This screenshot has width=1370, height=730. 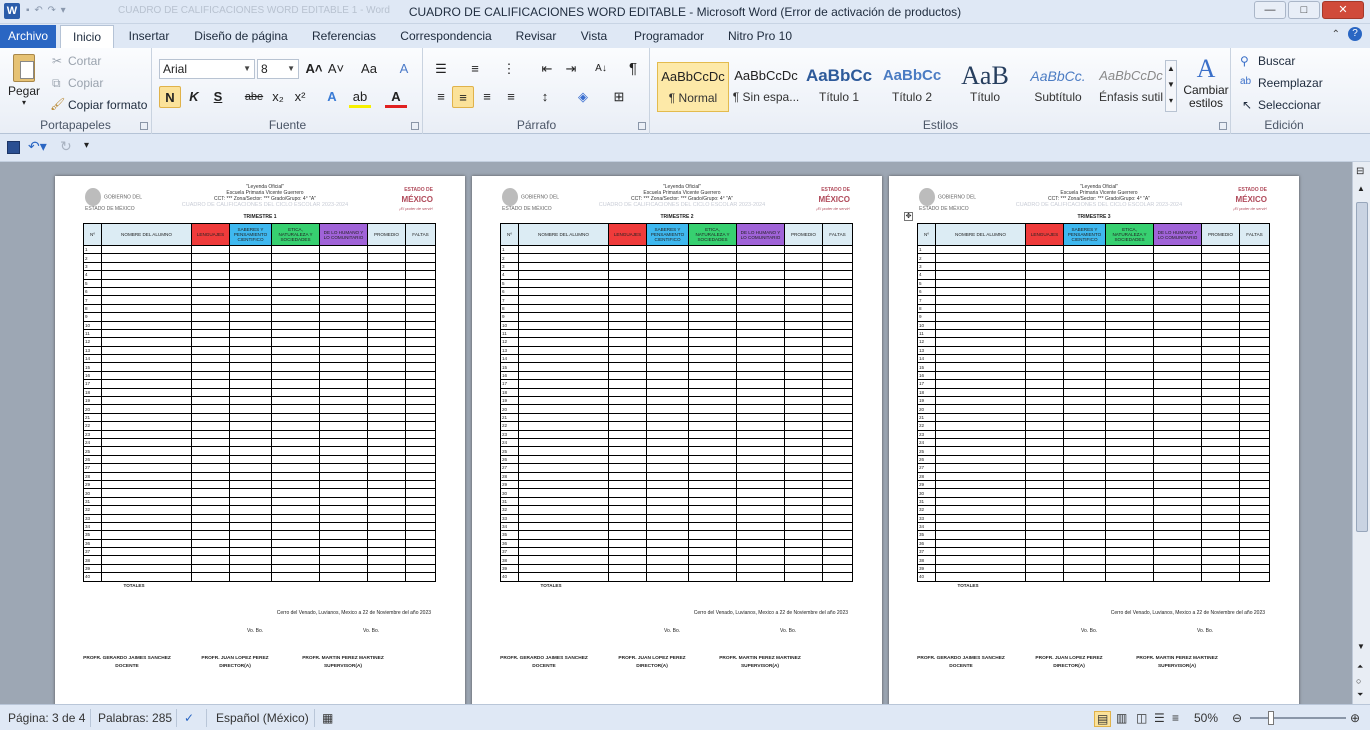 What do you see at coordinates (92, 518) in the screenshot?
I see `row-number: 33` at bounding box center [92, 518].